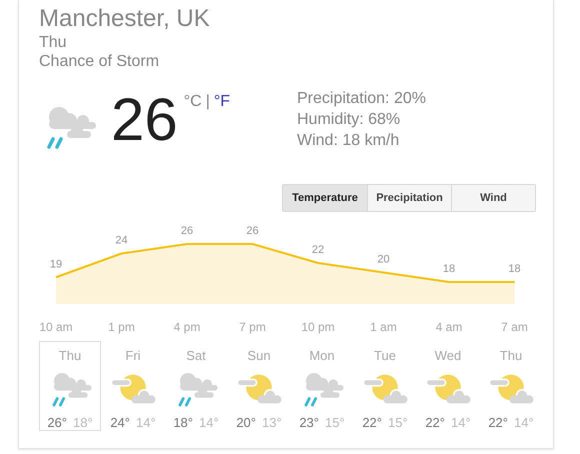  What do you see at coordinates (144, 120) in the screenshot?
I see `current-temperature: 26` at bounding box center [144, 120].